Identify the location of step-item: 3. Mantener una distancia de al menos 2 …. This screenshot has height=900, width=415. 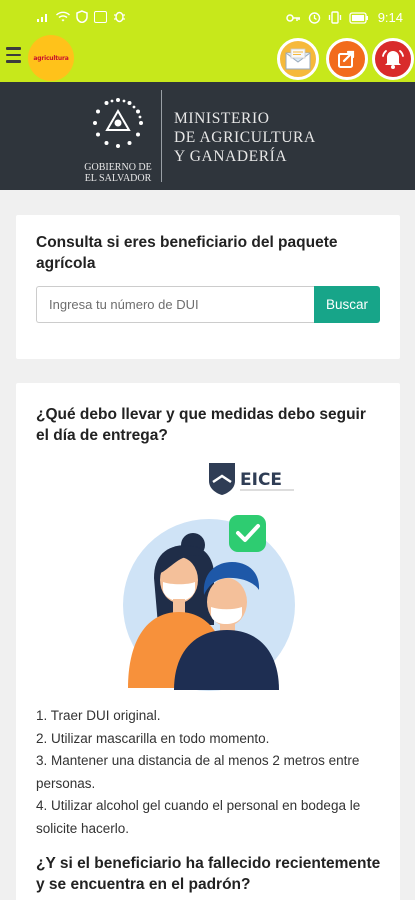
(198, 772).